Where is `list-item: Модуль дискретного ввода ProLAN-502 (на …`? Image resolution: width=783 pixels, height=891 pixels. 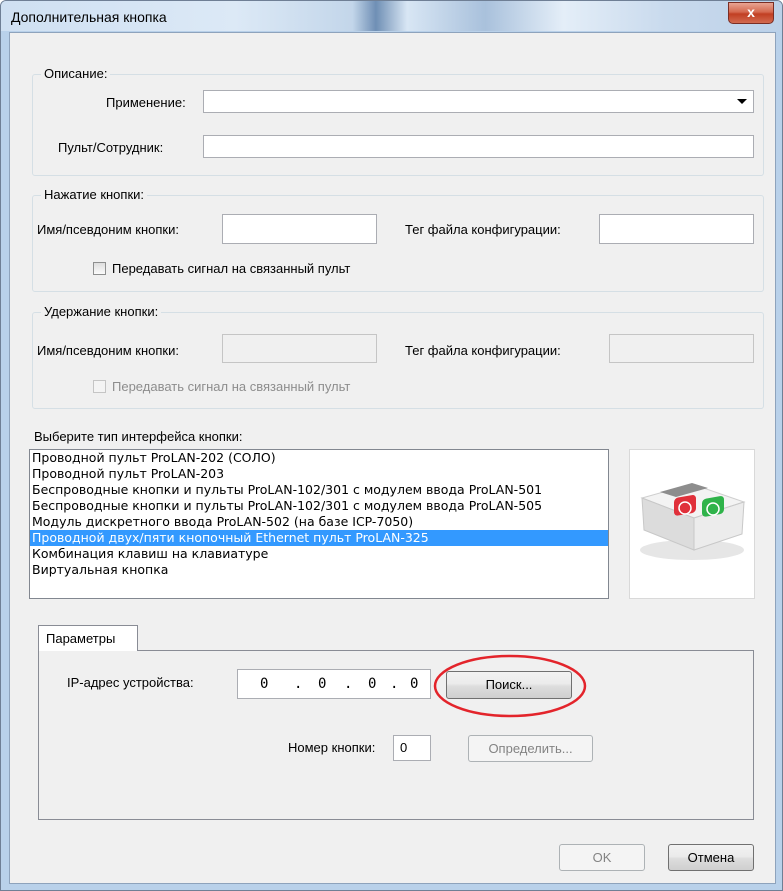 list-item: Модуль дискретного ввода ProLAN-502 (на … is located at coordinates (319, 522).